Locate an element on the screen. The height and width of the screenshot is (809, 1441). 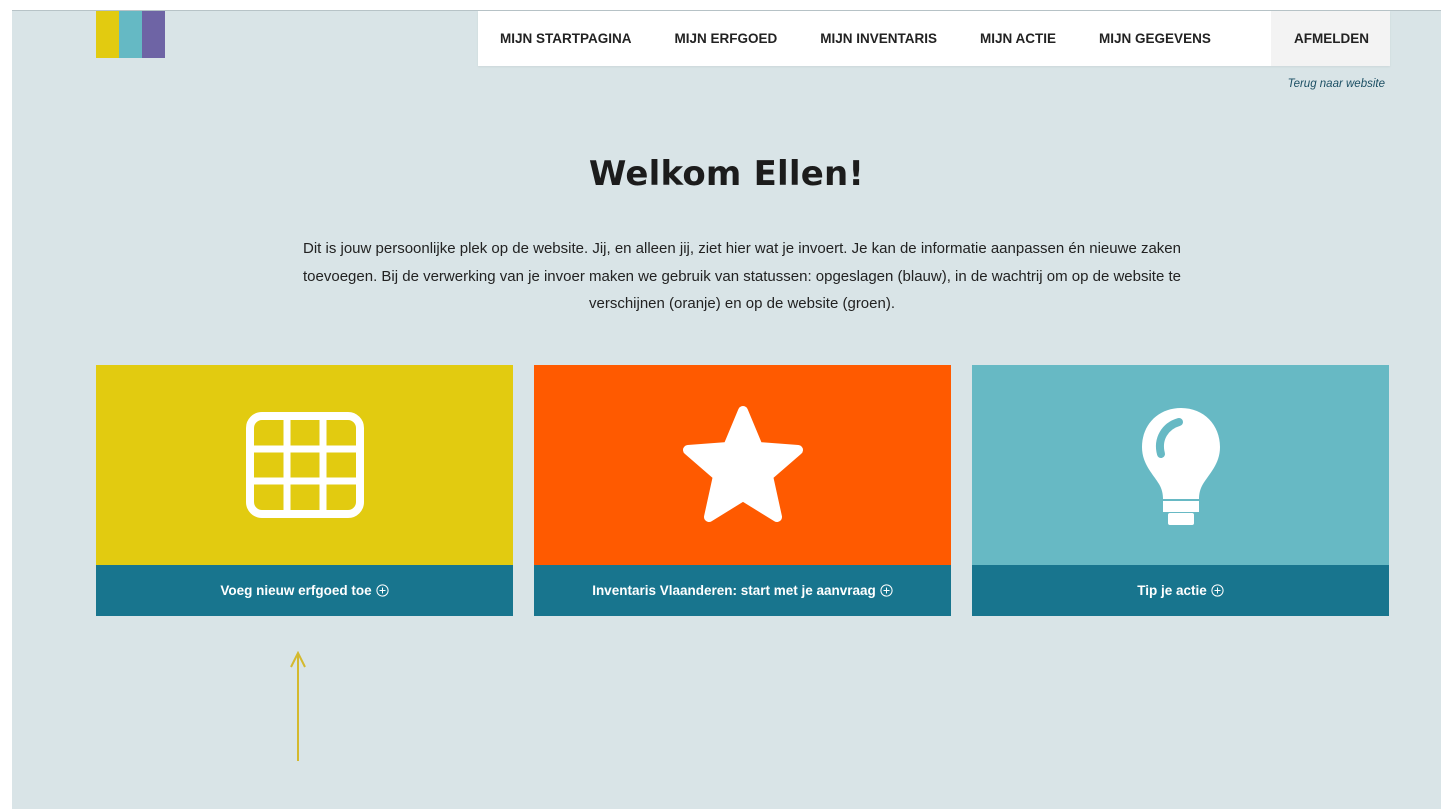
nav-item-gegevens: MIJN GEGEVENS is located at coordinates (1155, 38).